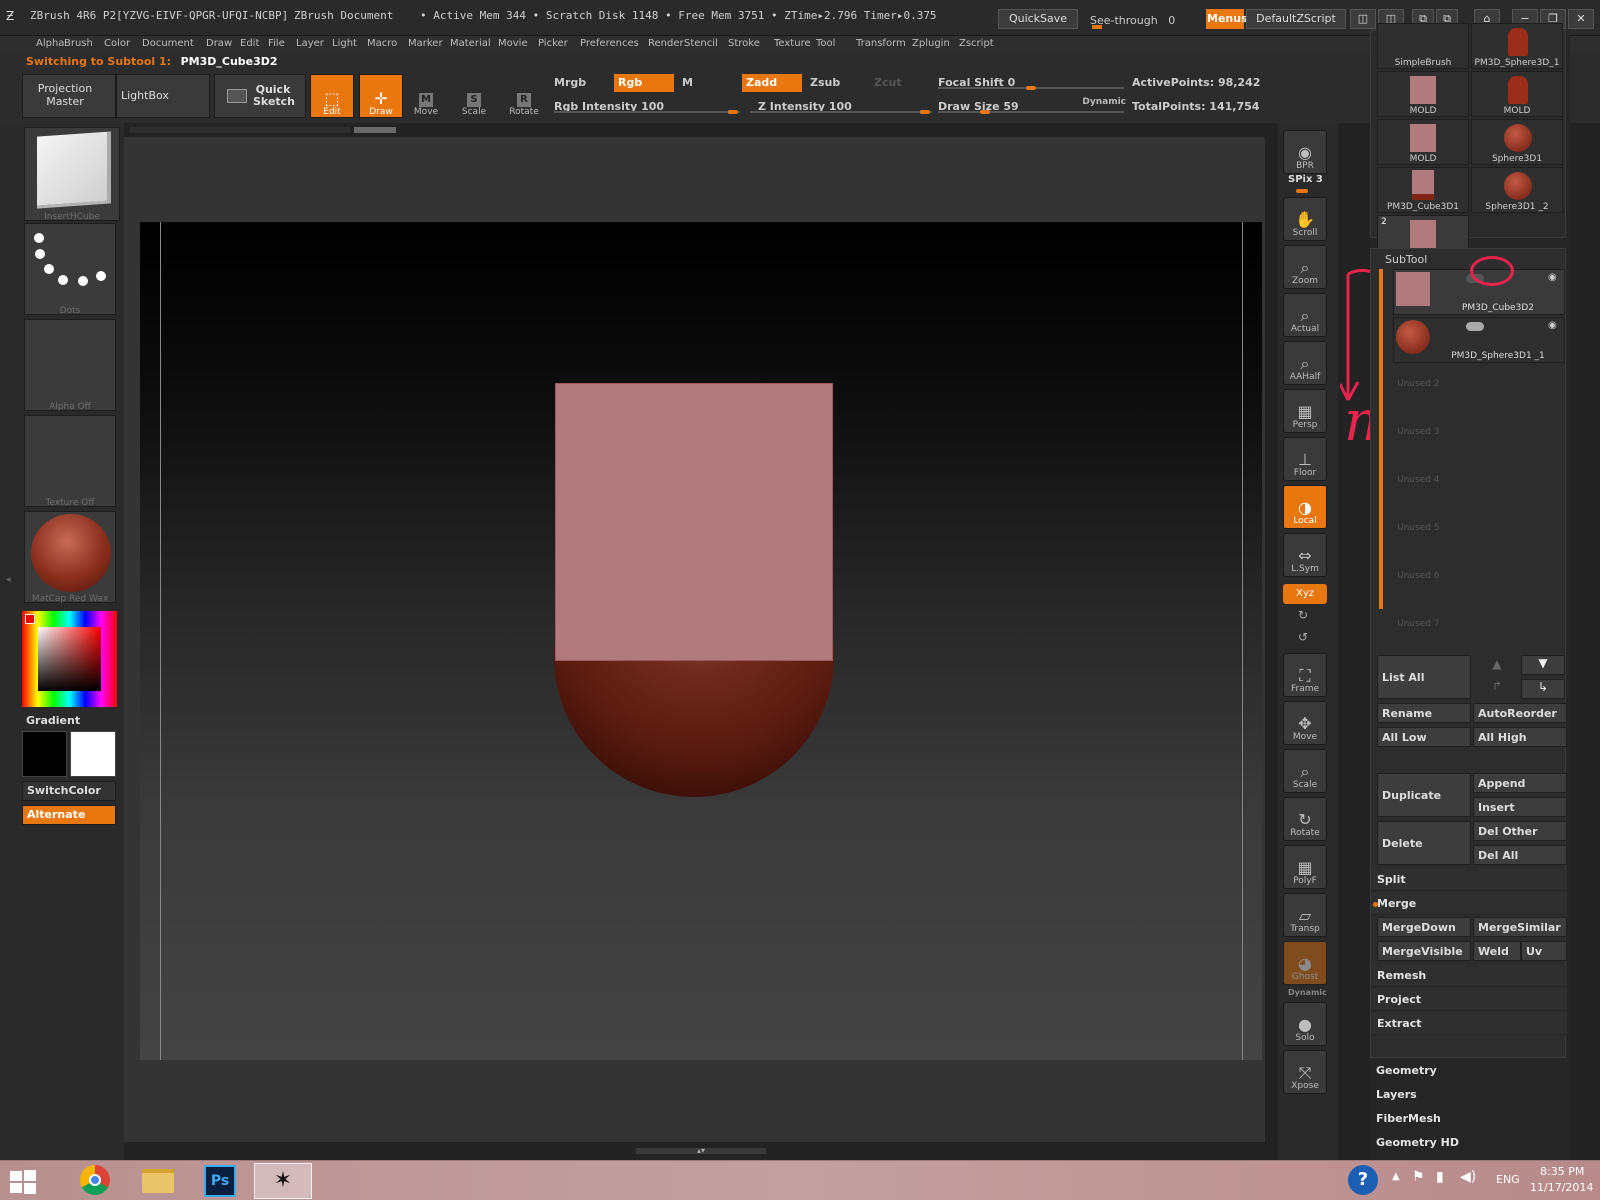  Describe the element at coordinates (23, 1182) in the screenshot. I see `start-button` at that location.